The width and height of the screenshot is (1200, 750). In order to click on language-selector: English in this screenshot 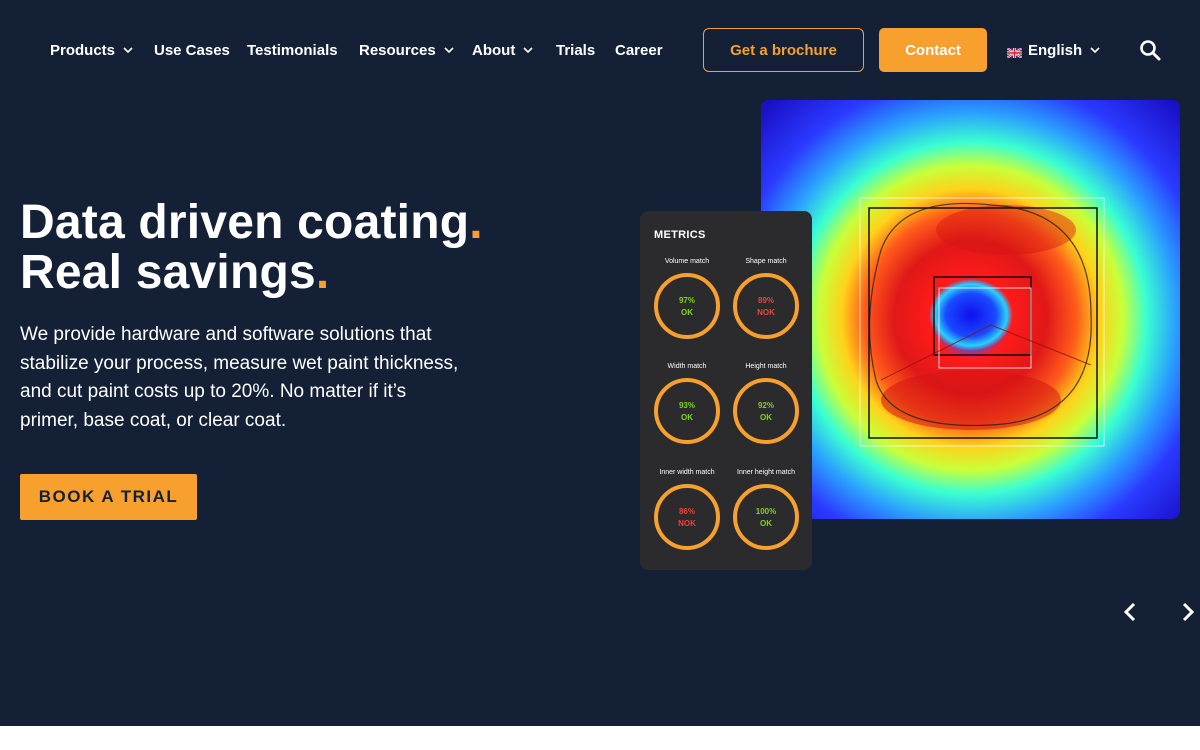, I will do `click(1054, 50)`.